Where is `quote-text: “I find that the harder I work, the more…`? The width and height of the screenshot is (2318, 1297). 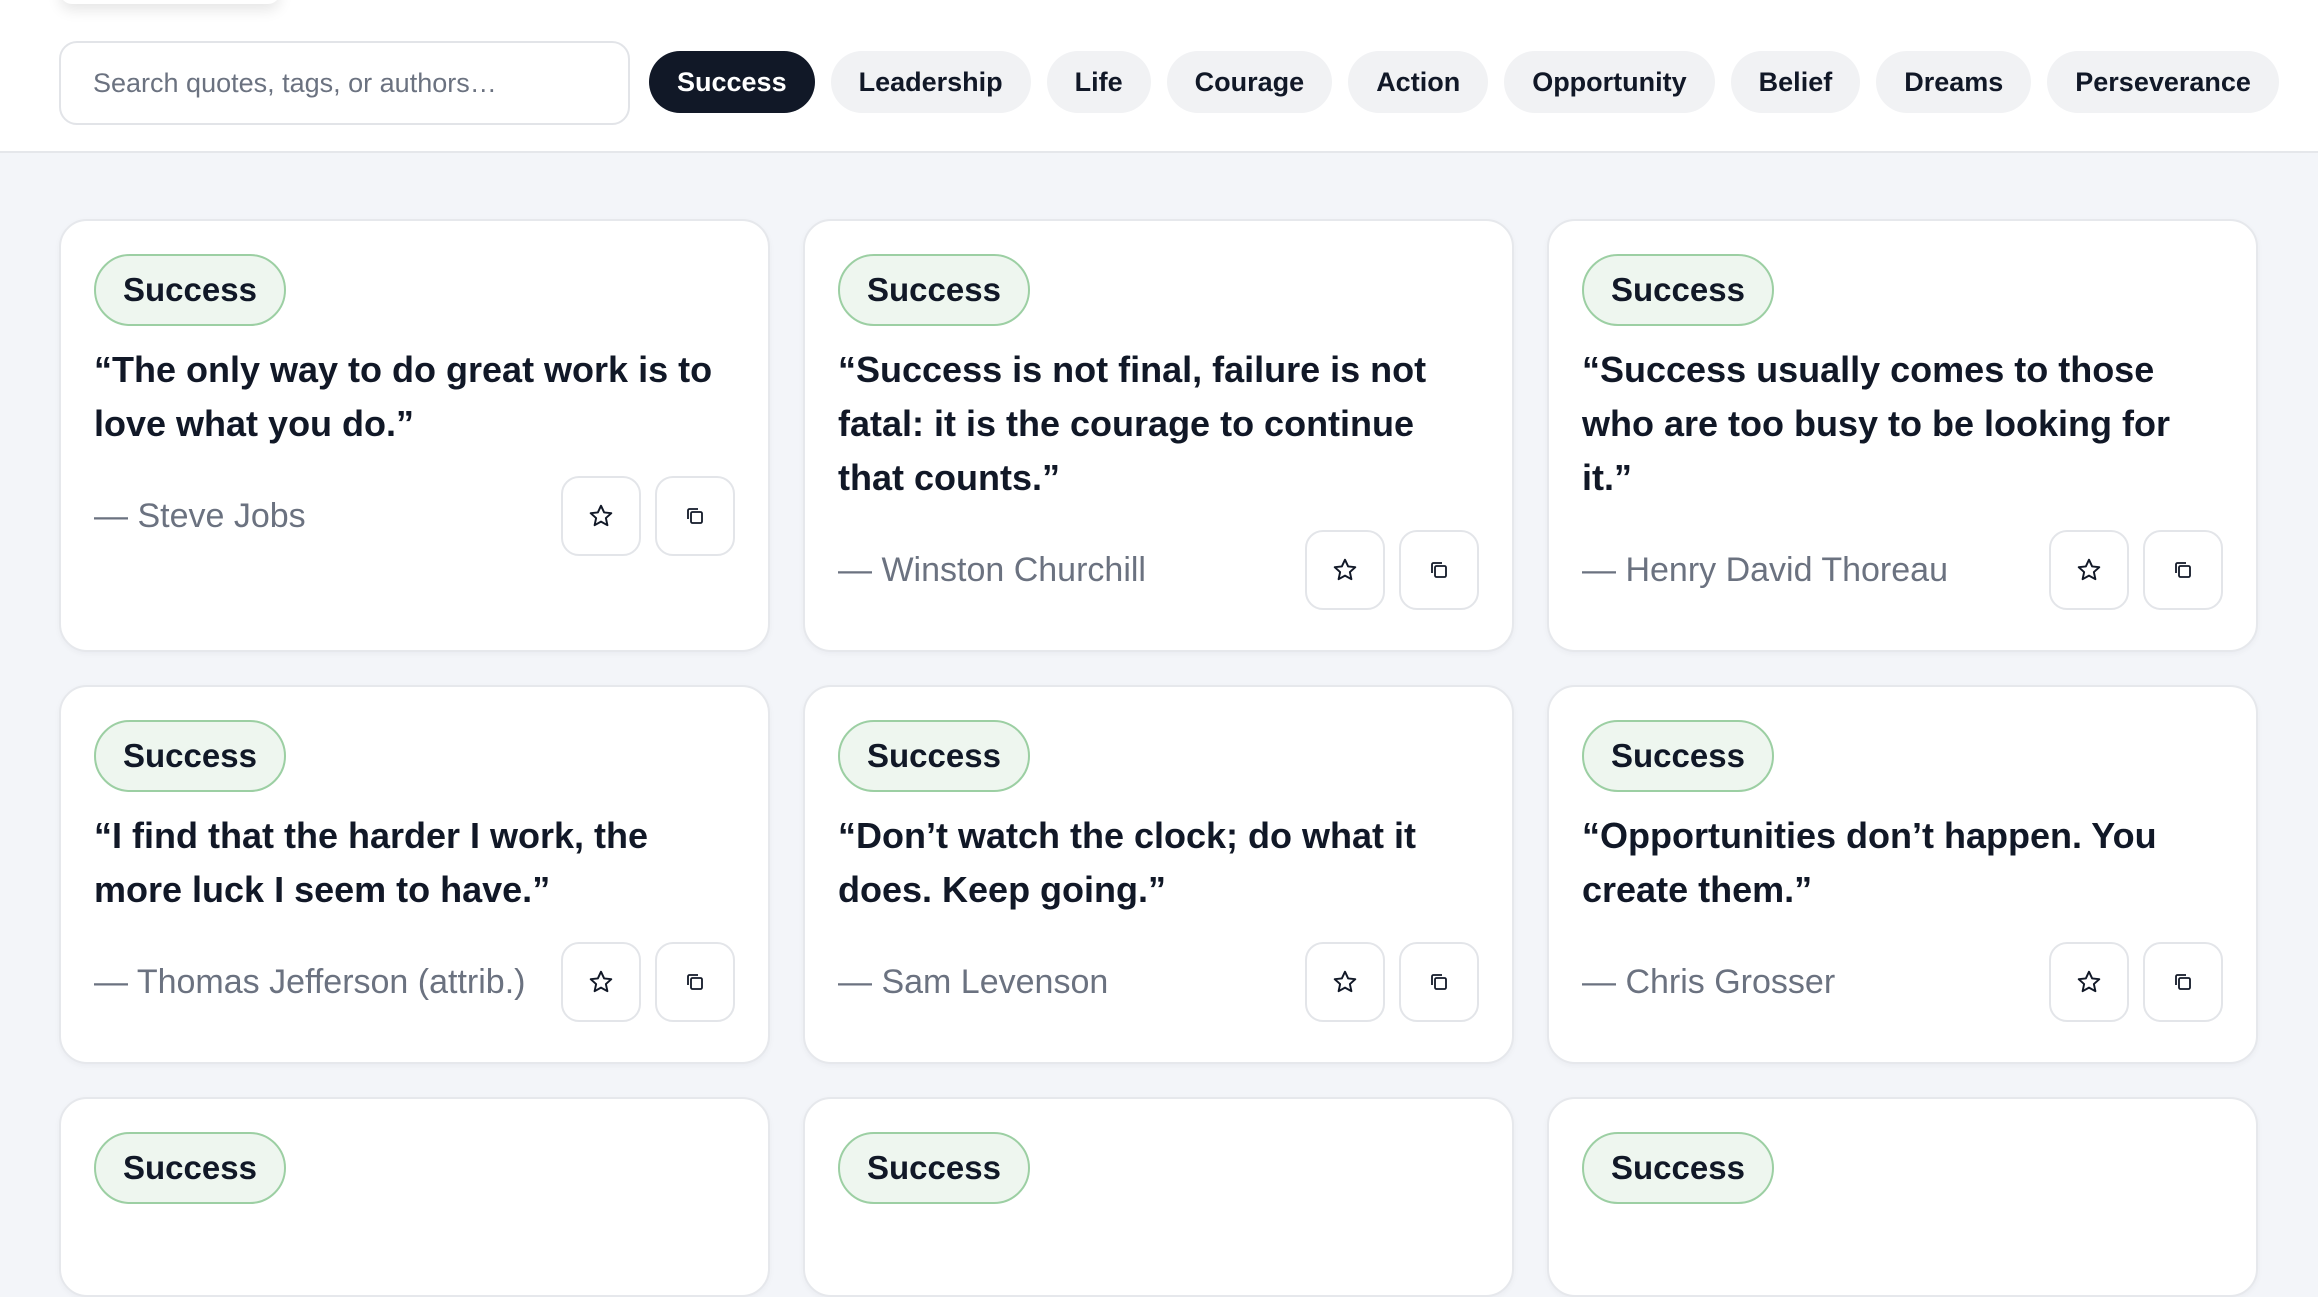
quote-text: “I find that the harder I work, the more… is located at coordinates (371, 862).